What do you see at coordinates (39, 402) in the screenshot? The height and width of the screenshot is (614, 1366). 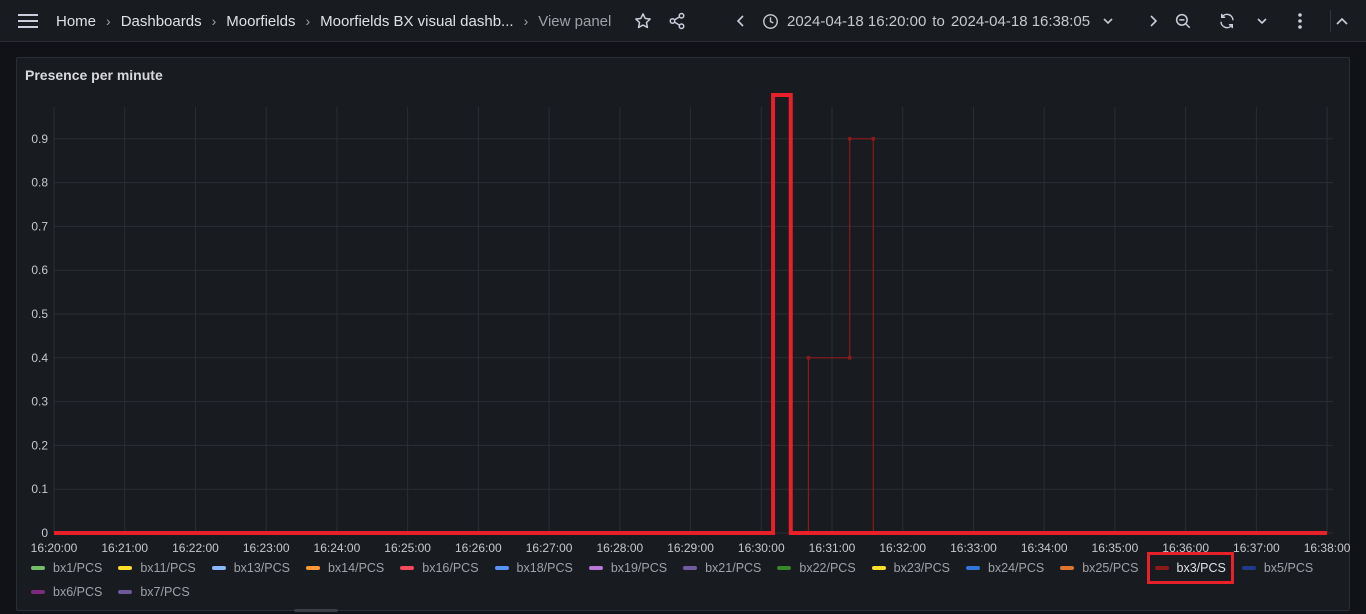 I see `y-tick-label: 0.3` at bounding box center [39, 402].